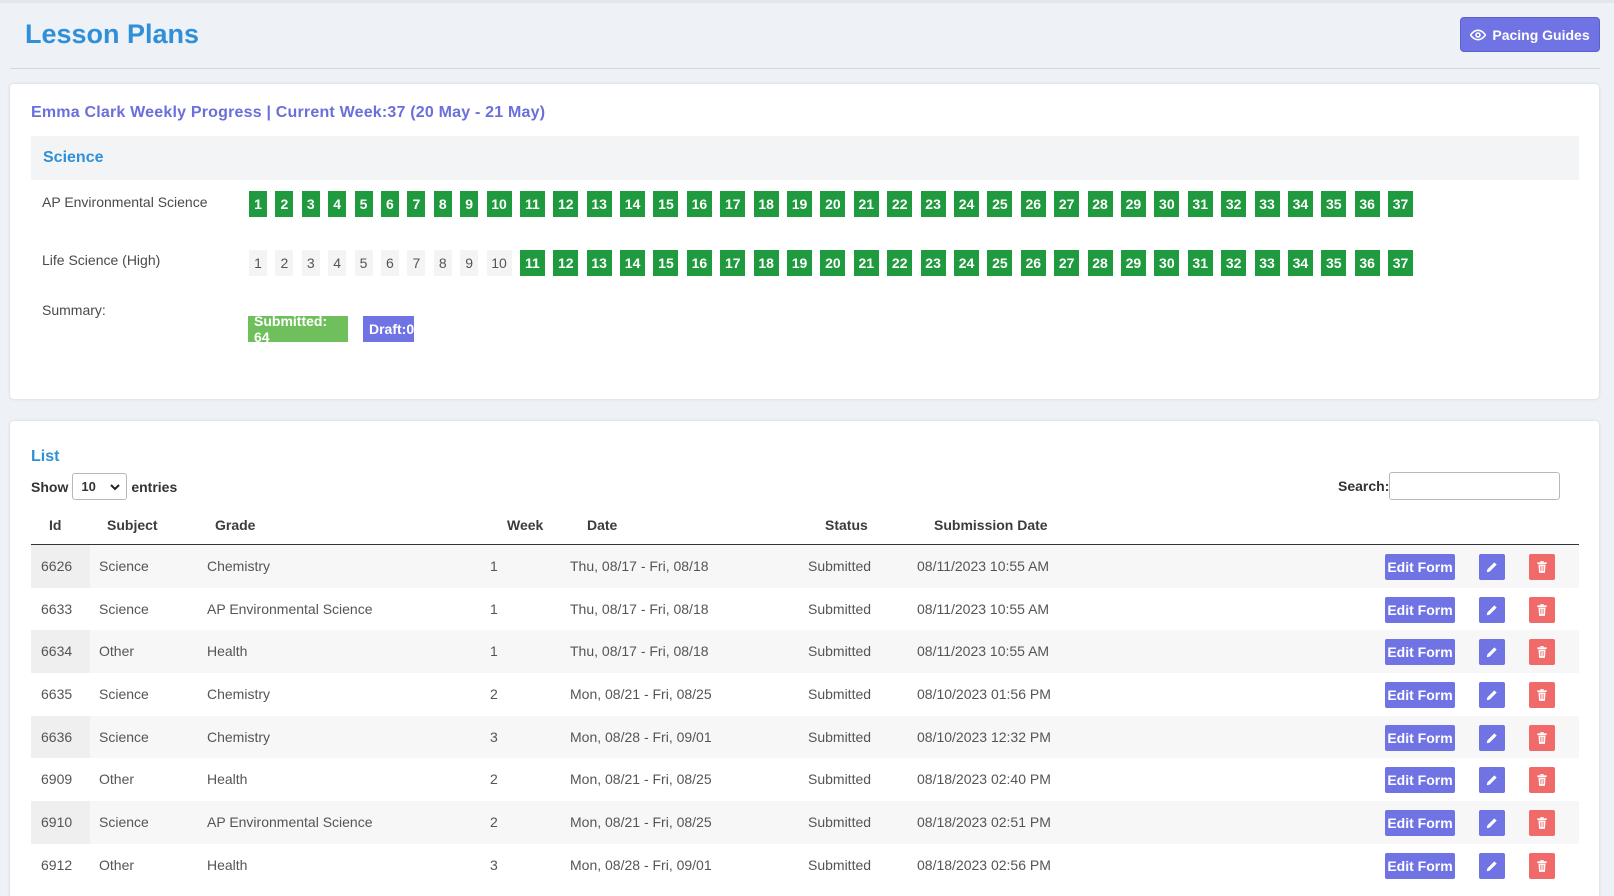 The height and width of the screenshot is (896, 1614). Describe the element at coordinates (1530, 34) in the screenshot. I see `pacing-guides-button: Pacing Guides` at that location.